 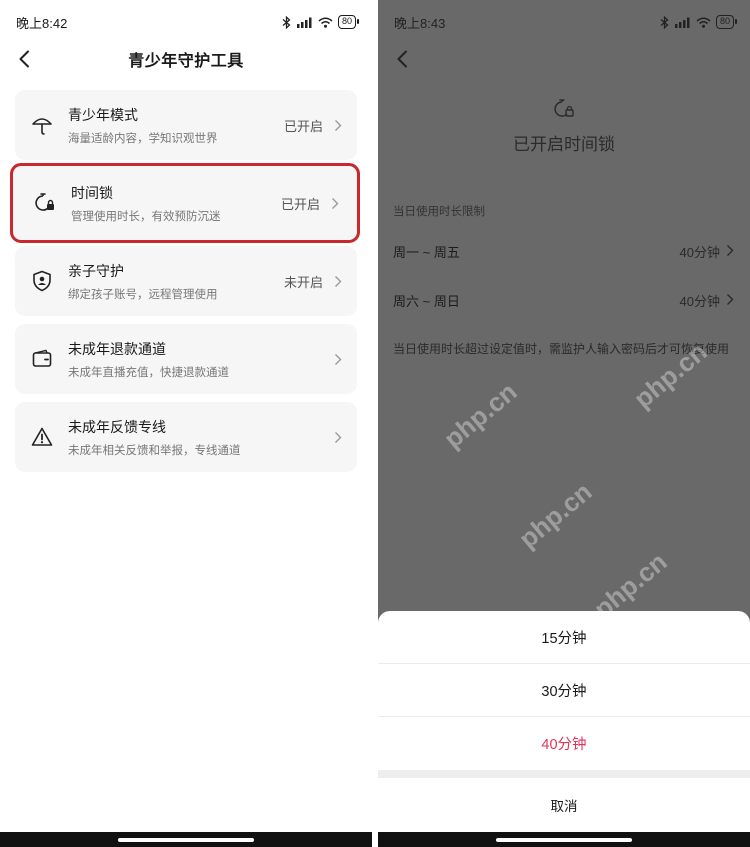 What do you see at coordinates (103, 114) in the screenshot?
I see `item-title: 青少年模式` at bounding box center [103, 114].